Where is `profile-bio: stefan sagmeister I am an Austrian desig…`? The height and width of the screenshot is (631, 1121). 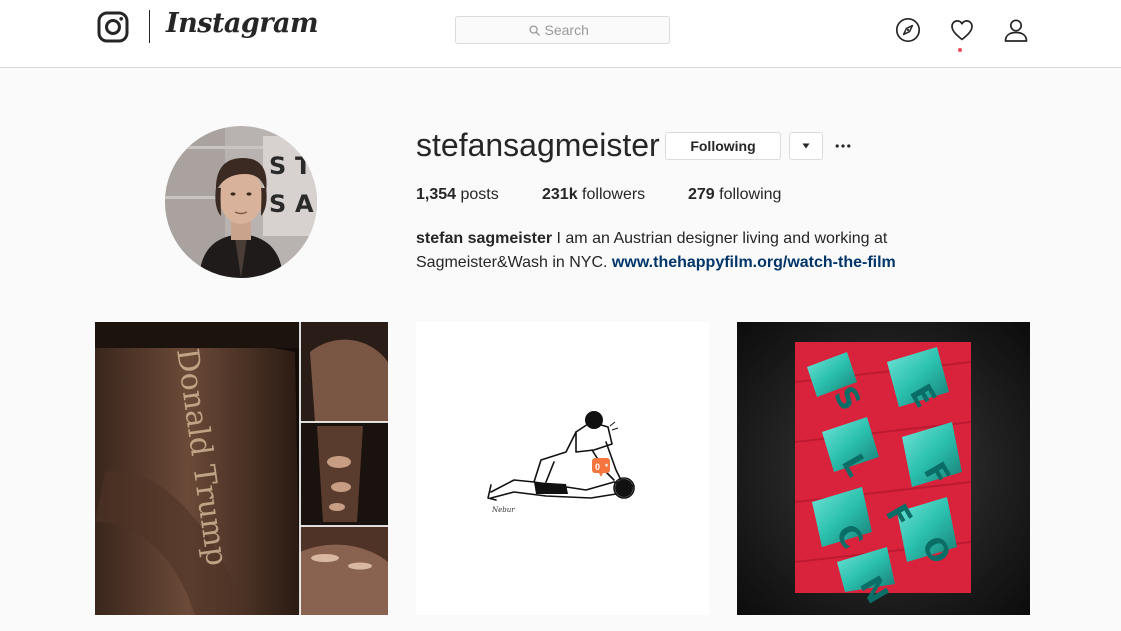
profile-bio: stefan sagmeister I am an Austrian desig… is located at coordinates (676, 251).